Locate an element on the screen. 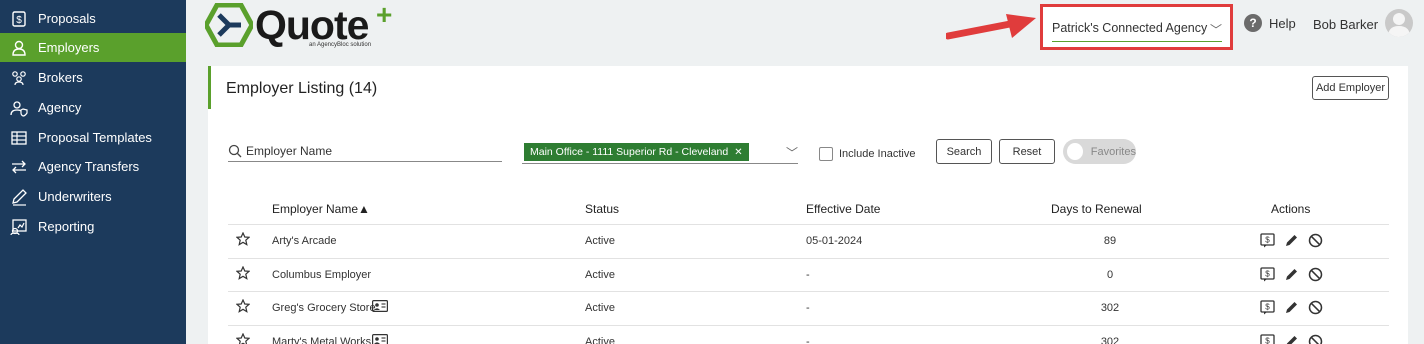  table-row: Columbus Employer Active - 0 $ is located at coordinates (808, 275).